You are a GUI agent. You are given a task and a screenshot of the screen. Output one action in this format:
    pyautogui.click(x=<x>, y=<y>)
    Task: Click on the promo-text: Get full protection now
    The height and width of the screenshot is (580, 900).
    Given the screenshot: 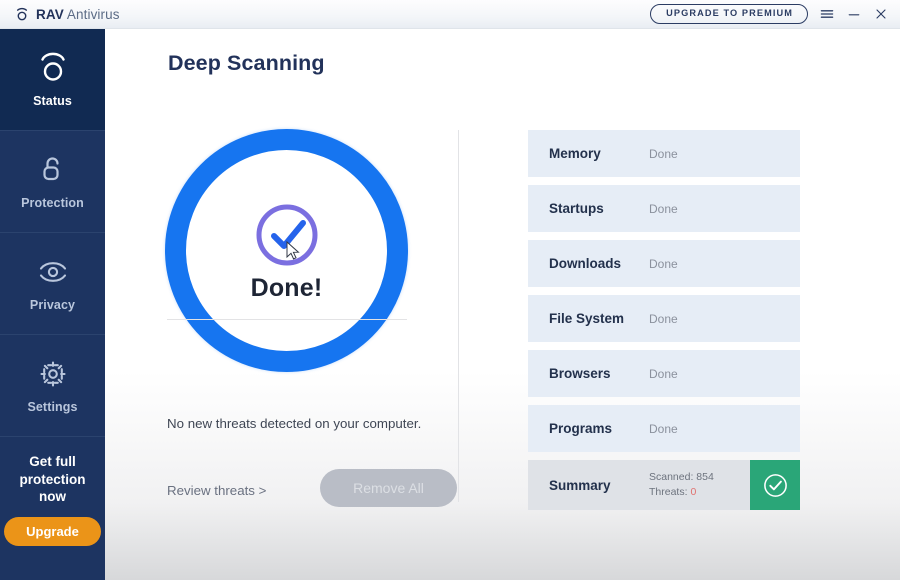 What is the action you would take?
    pyautogui.click(x=52, y=479)
    